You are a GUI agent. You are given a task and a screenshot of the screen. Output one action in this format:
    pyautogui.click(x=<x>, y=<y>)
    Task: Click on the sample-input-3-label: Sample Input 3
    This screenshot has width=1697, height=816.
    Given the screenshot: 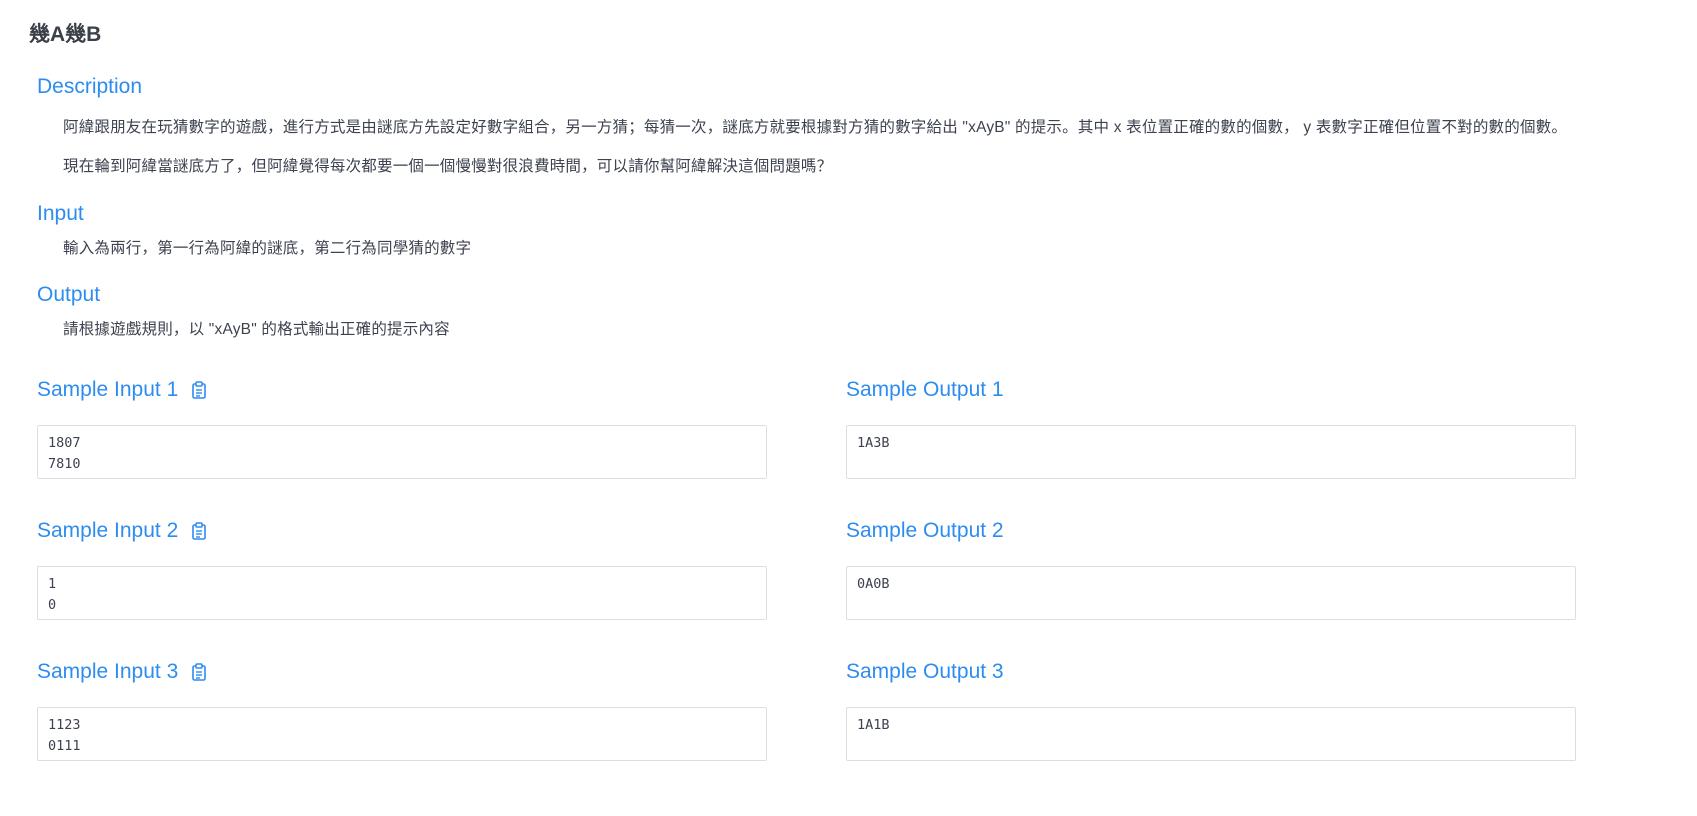 What is the action you would take?
    pyautogui.click(x=108, y=671)
    